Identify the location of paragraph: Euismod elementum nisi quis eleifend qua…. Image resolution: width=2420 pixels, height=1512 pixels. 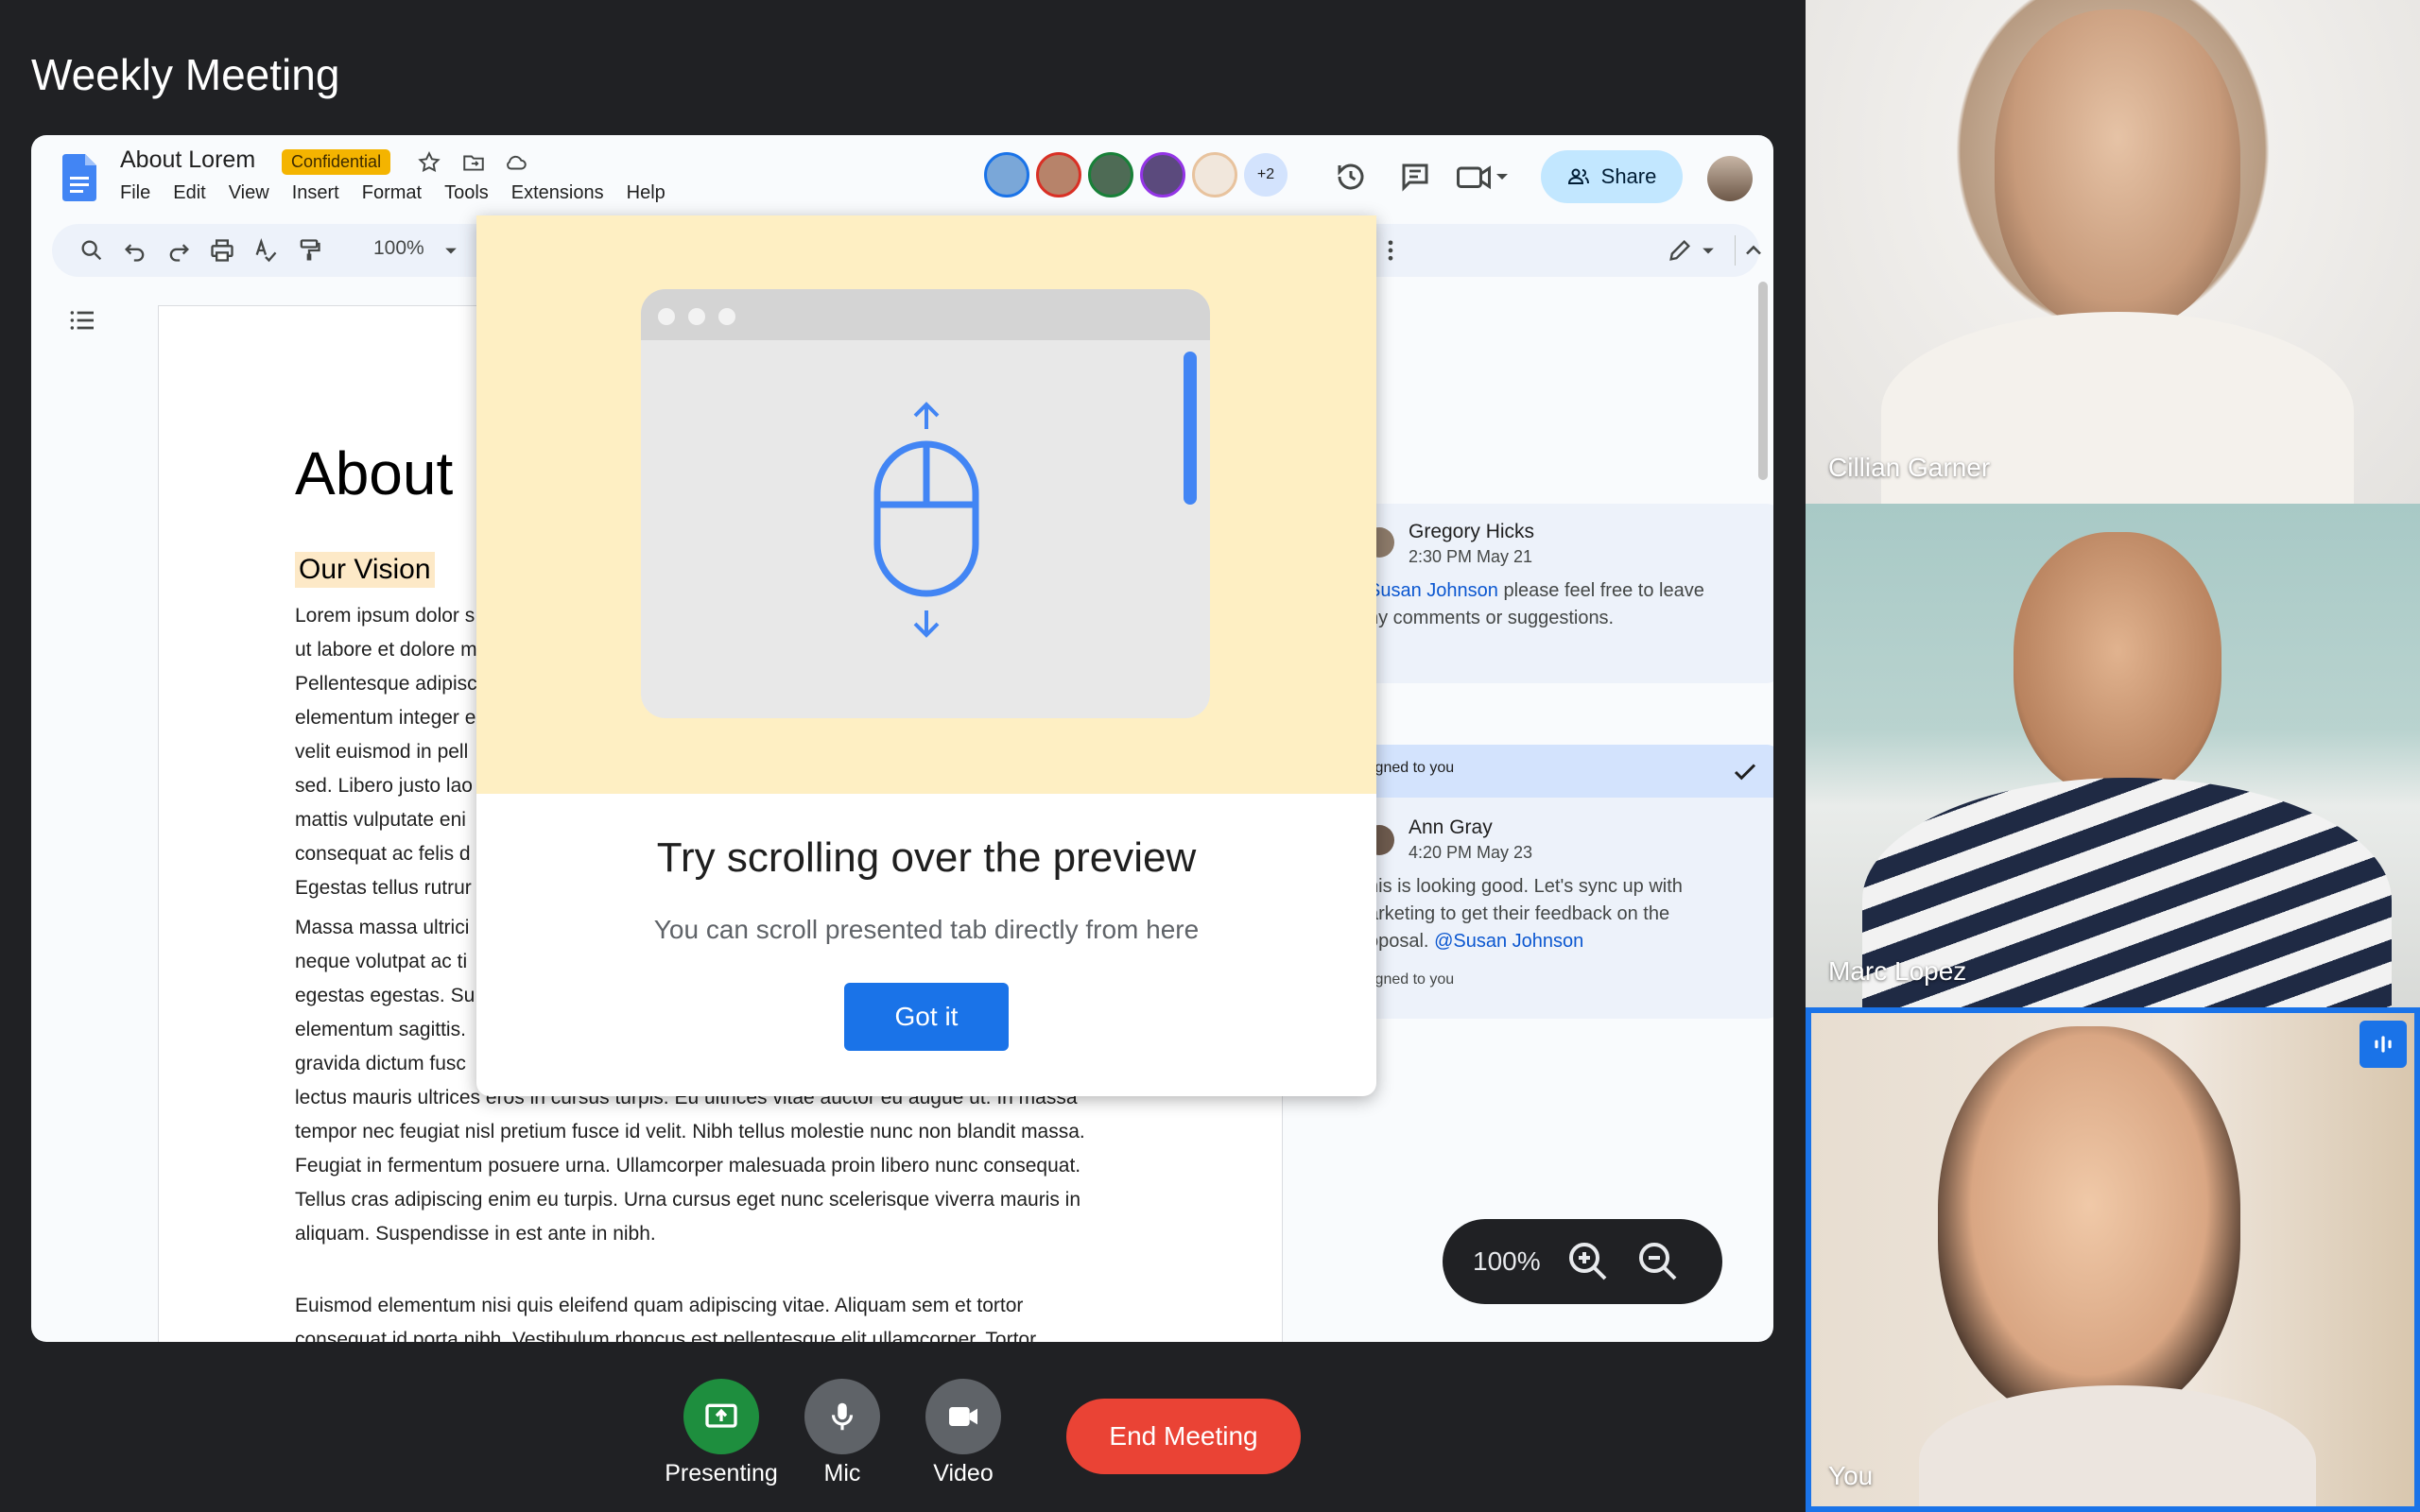
(666, 1318).